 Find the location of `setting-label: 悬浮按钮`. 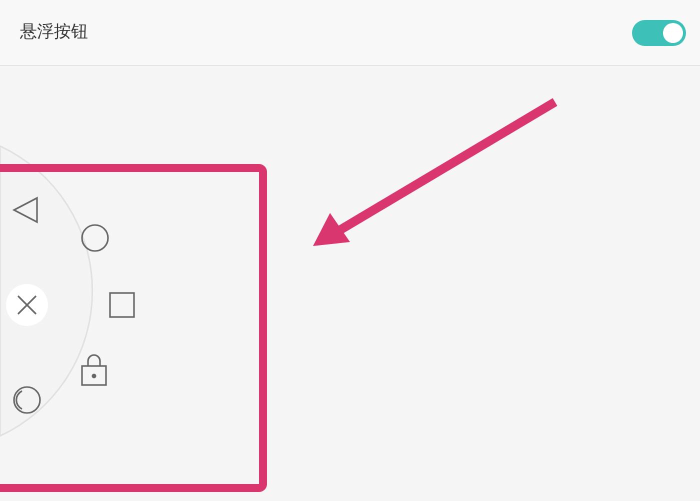

setting-label: 悬浮按钮 is located at coordinates (54, 32).